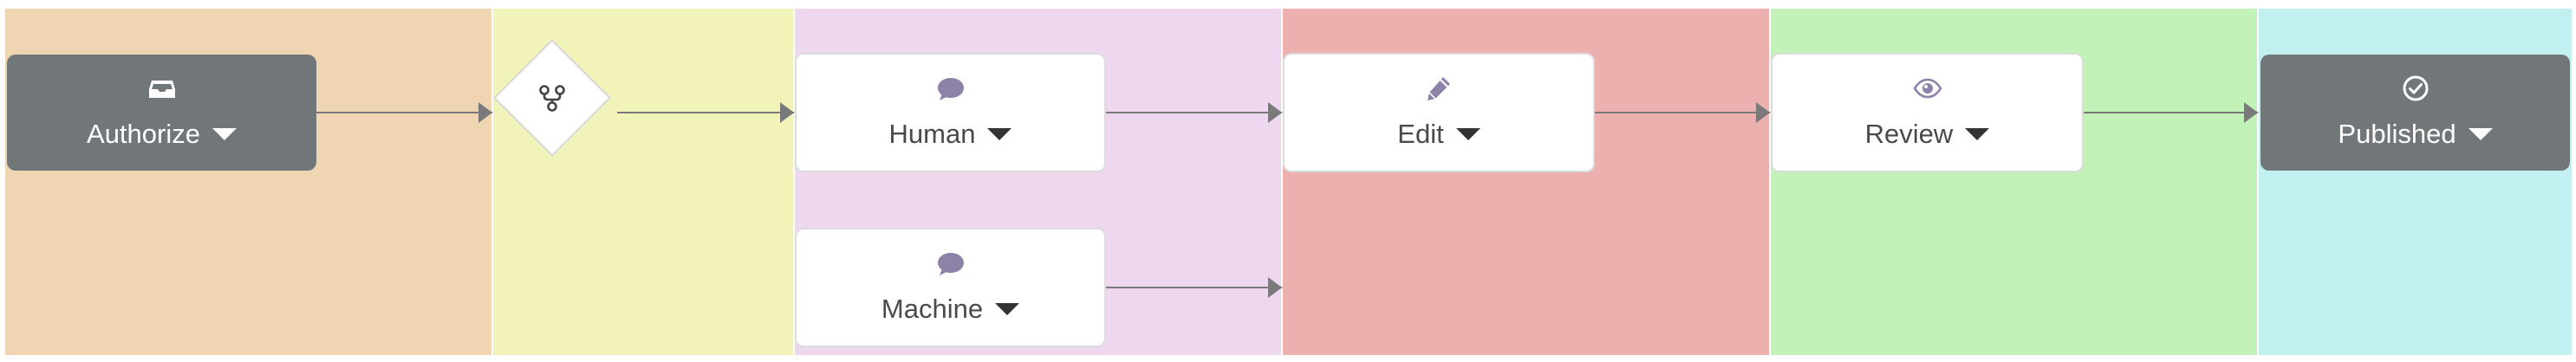 The height and width of the screenshot is (362, 2576). I want to click on machine-label: Machine, so click(932, 309).